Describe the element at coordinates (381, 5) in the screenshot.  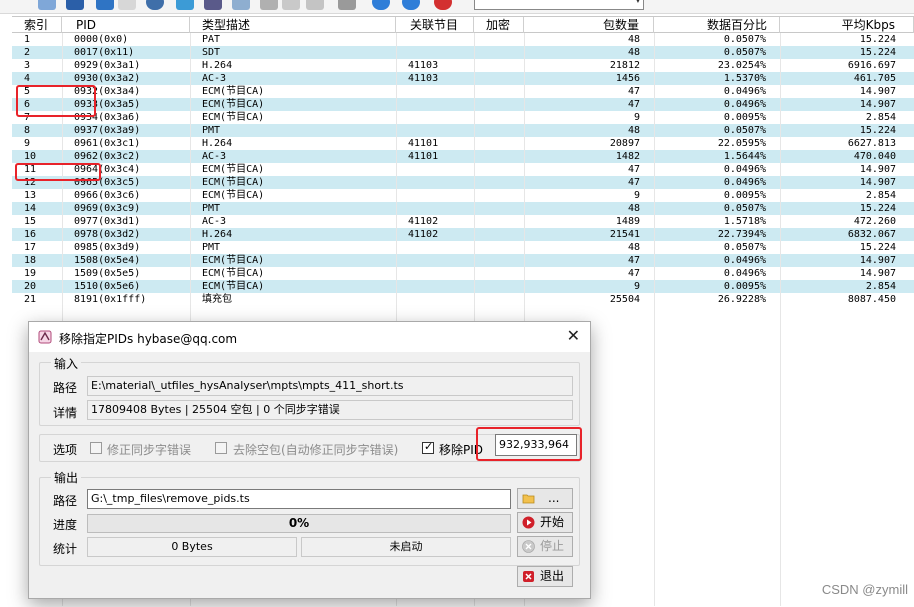
I see `toolbar-info-icon` at that location.